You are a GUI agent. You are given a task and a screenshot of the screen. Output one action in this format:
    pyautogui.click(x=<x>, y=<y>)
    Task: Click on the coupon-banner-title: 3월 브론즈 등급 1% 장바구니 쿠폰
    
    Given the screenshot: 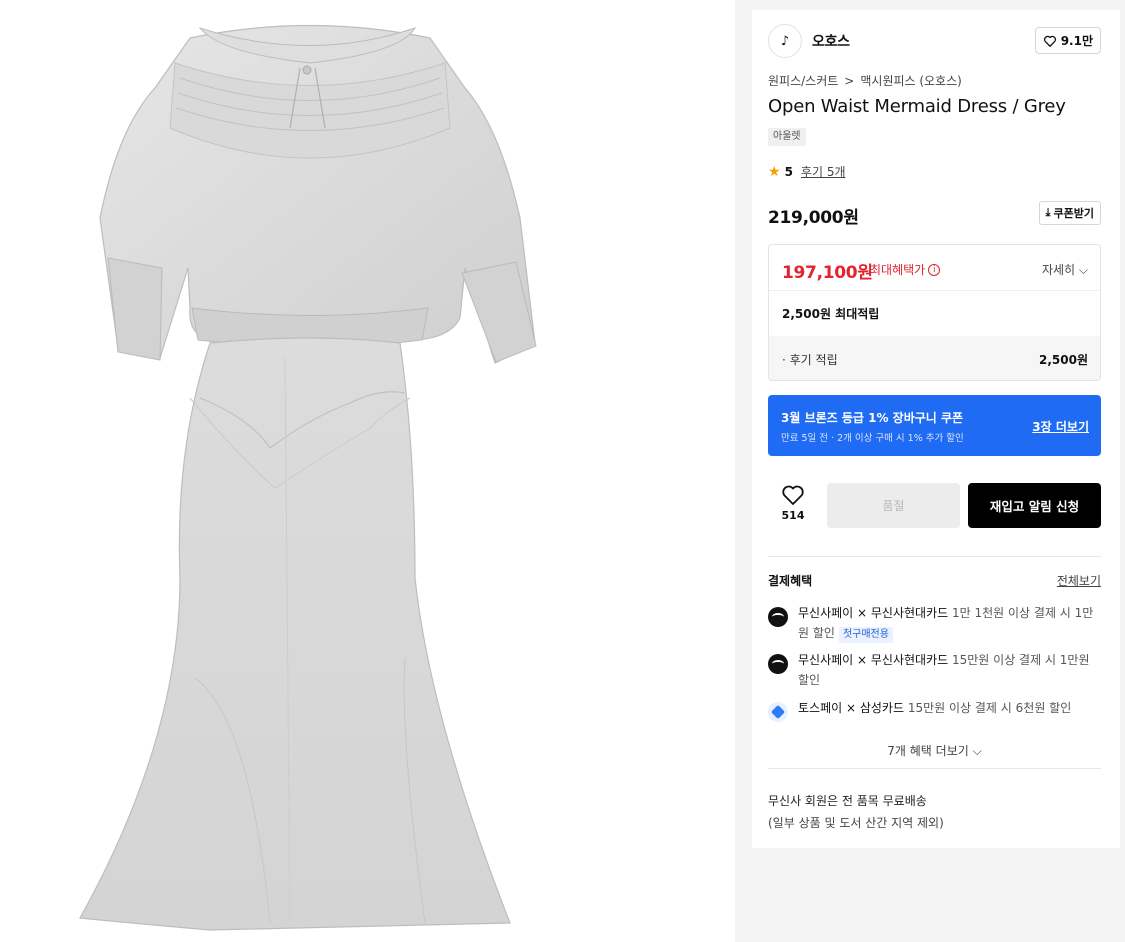 What is the action you would take?
    pyautogui.click(x=872, y=418)
    